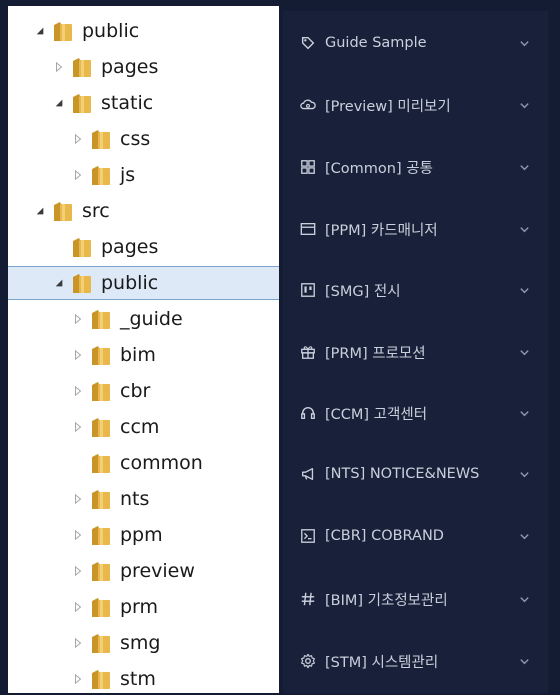 This screenshot has width=560, height=695. I want to click on tree-node: js, so click(143, 175).